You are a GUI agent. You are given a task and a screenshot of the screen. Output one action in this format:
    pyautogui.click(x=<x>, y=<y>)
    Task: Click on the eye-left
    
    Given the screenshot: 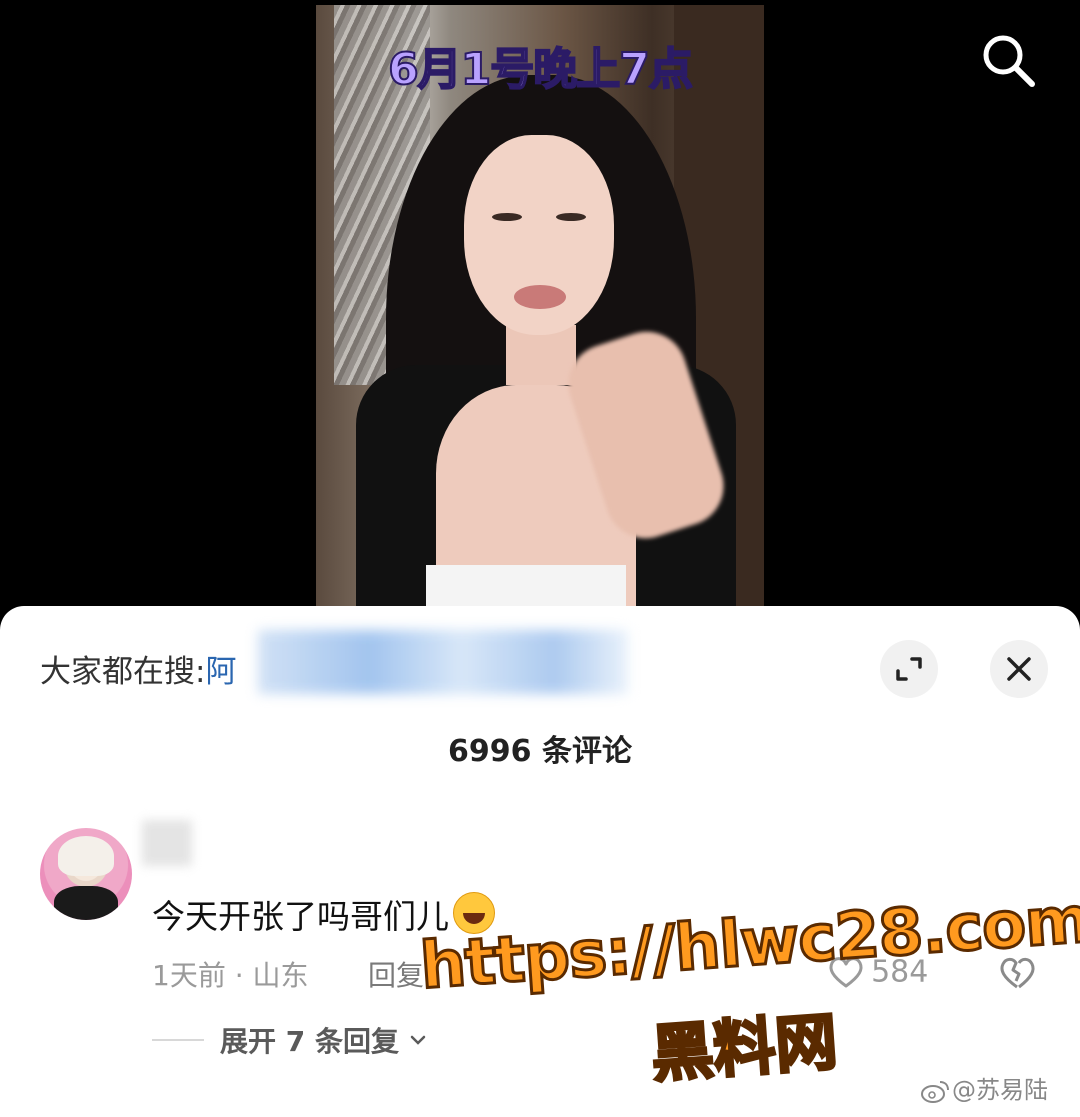 What is the action you would take?
    pyautogui.click(x=507, y=217)
    